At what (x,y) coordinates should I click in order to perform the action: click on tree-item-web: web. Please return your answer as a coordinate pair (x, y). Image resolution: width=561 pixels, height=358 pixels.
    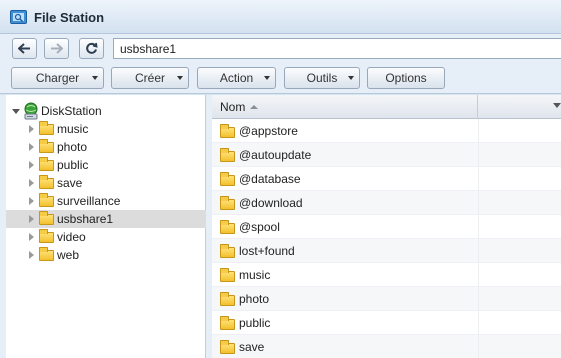
    Looking at the image, I should click on (106, 255).